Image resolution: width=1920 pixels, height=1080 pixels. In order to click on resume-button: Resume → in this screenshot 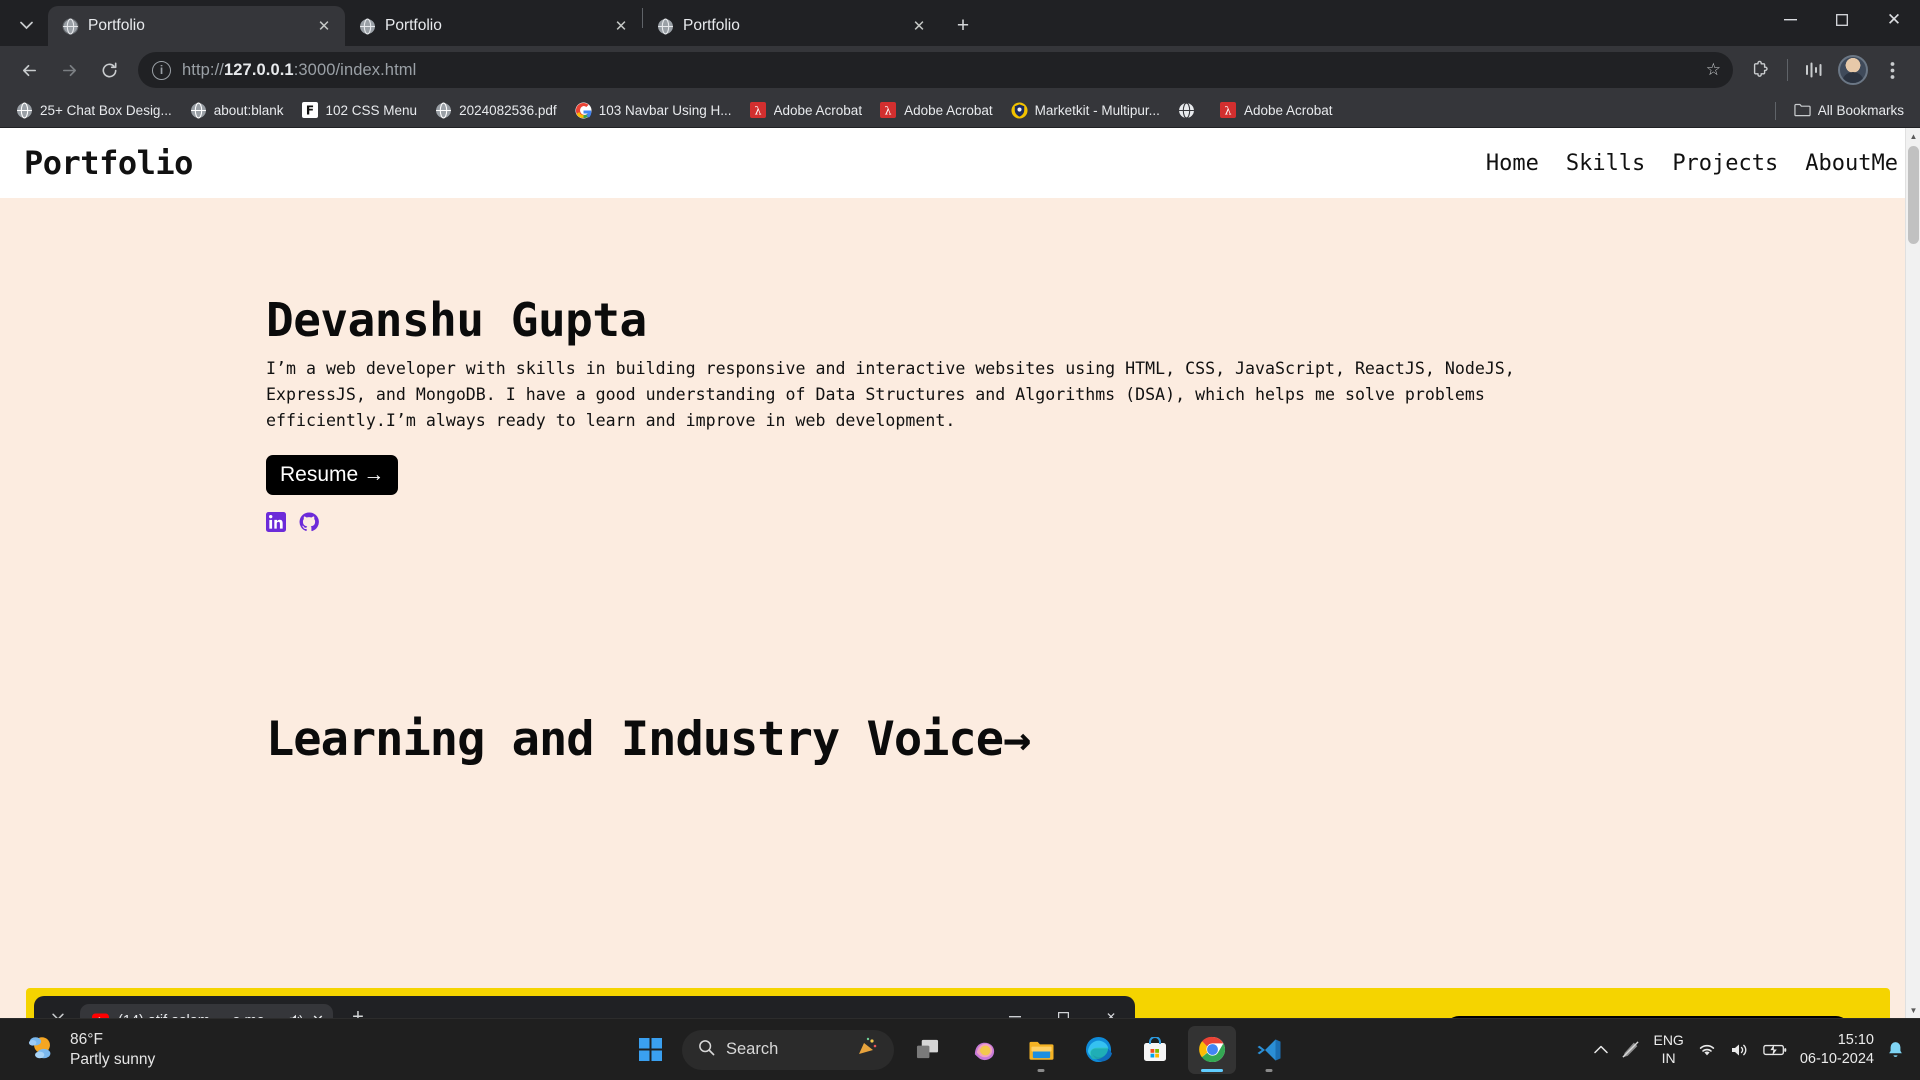, I will do `click(332, 475)`.